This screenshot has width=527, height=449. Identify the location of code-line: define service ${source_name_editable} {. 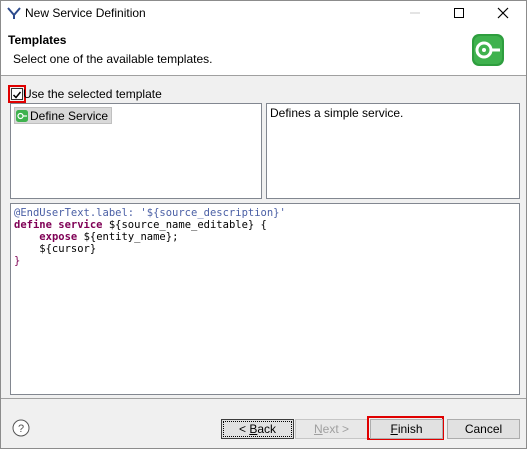
(140, 225).